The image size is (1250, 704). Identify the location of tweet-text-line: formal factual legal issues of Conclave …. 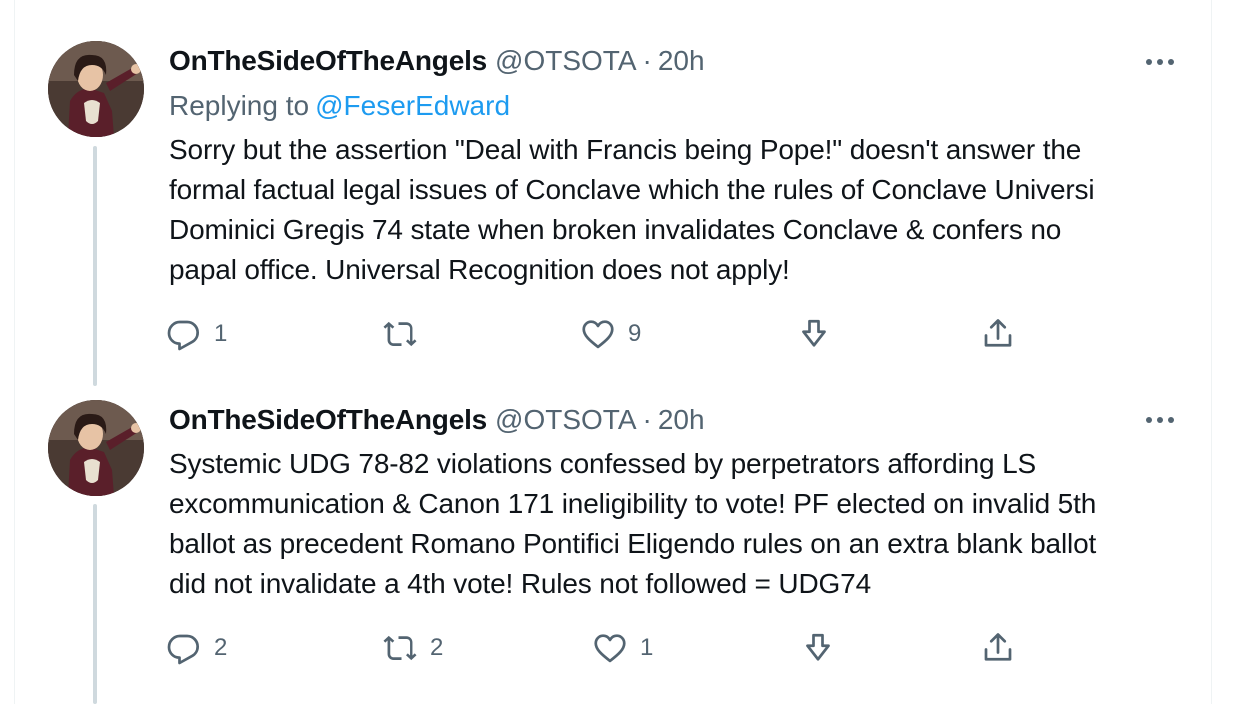
(632, 189).